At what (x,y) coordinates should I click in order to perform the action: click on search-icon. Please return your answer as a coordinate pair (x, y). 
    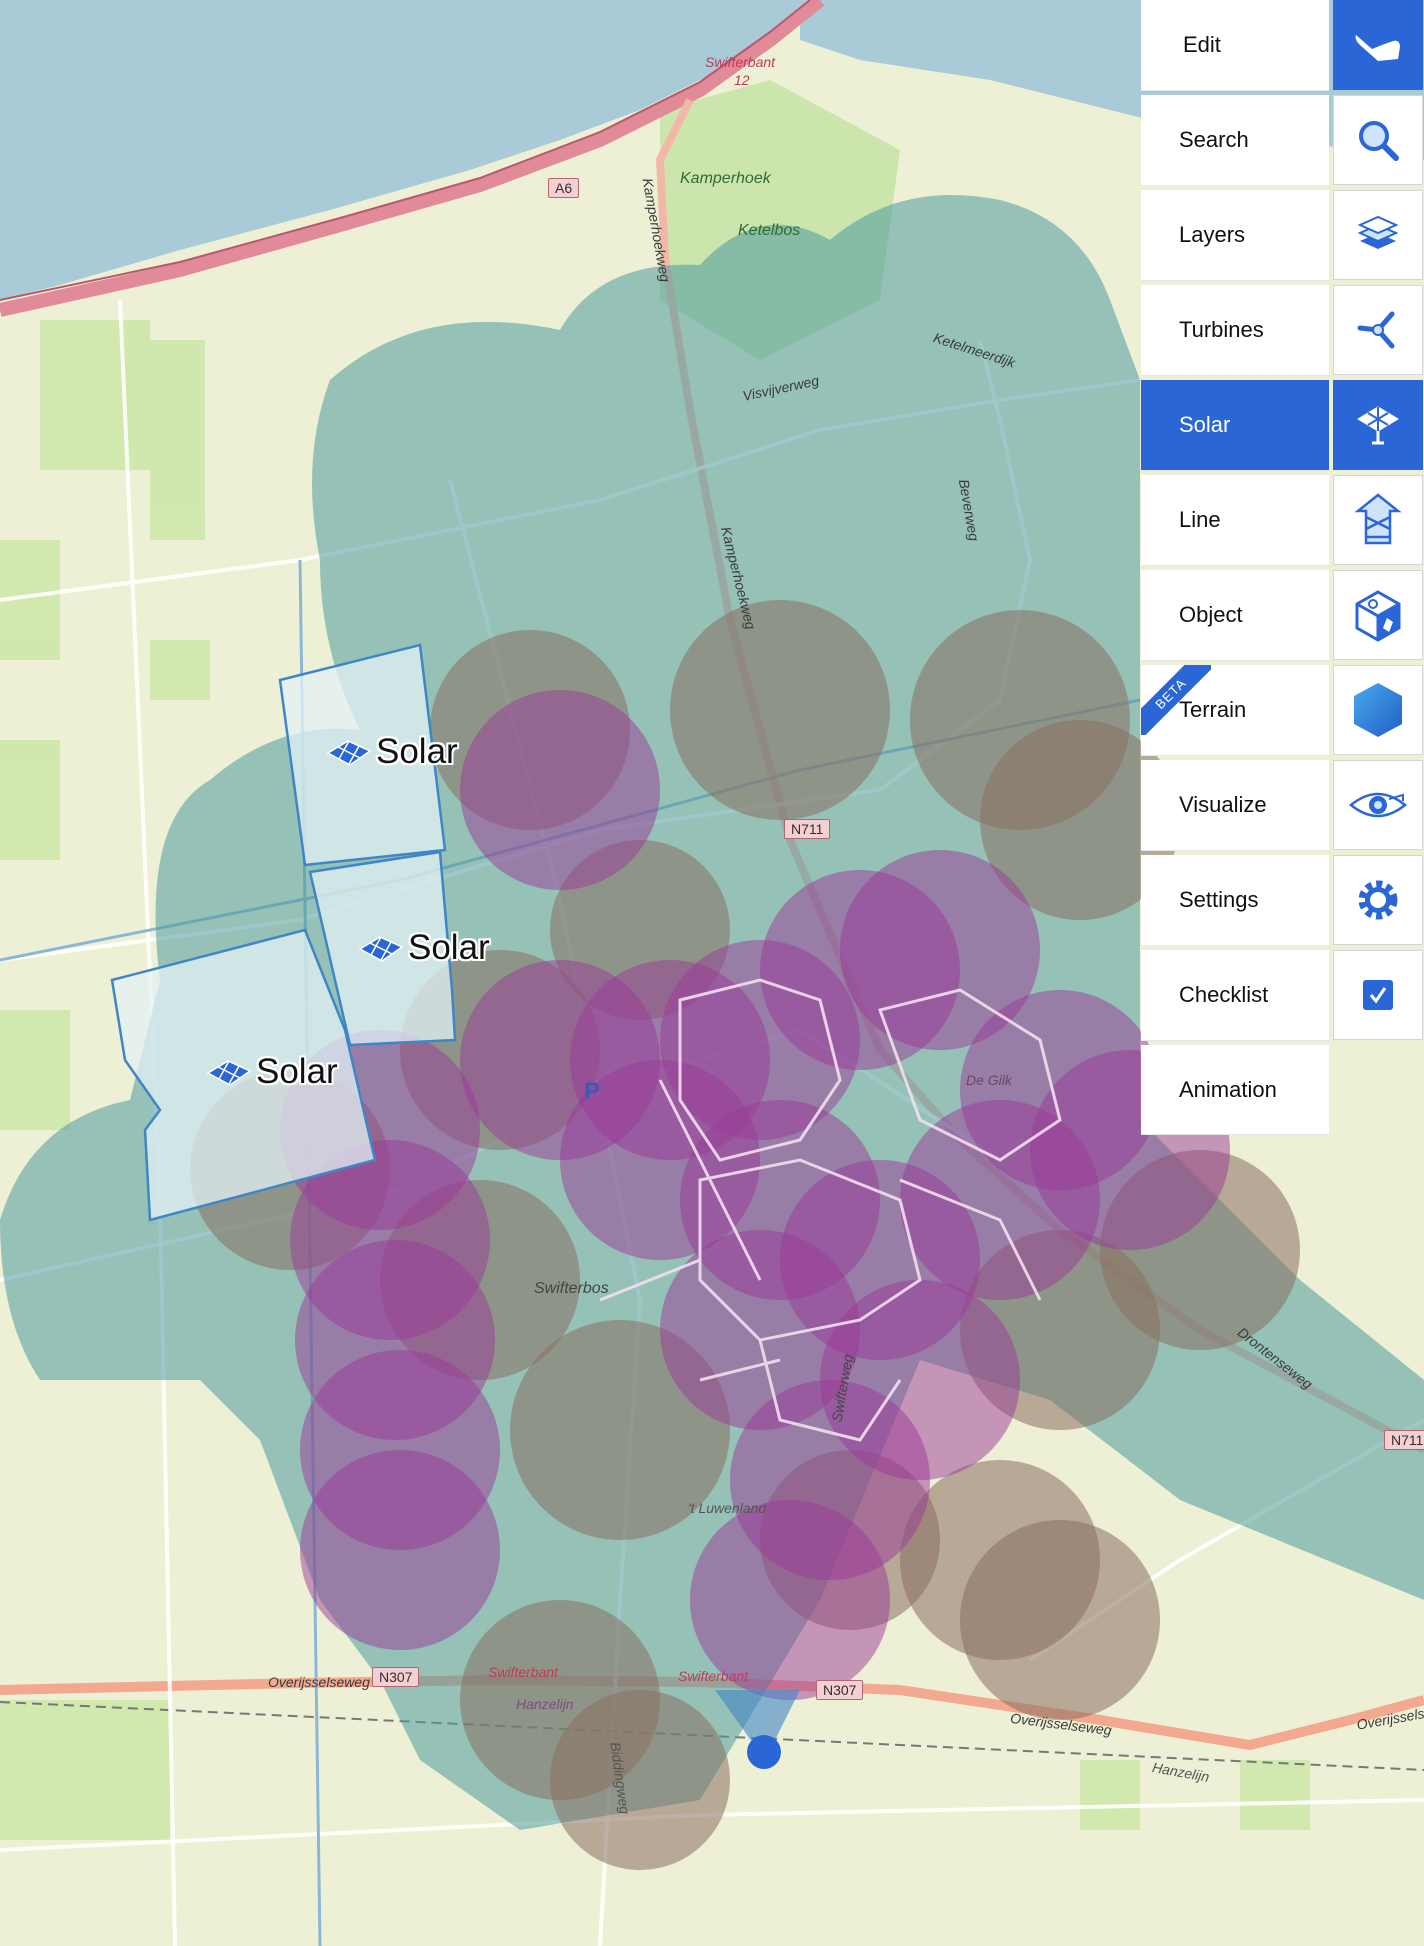
    Looking at the image, I should click on (1379, 141).